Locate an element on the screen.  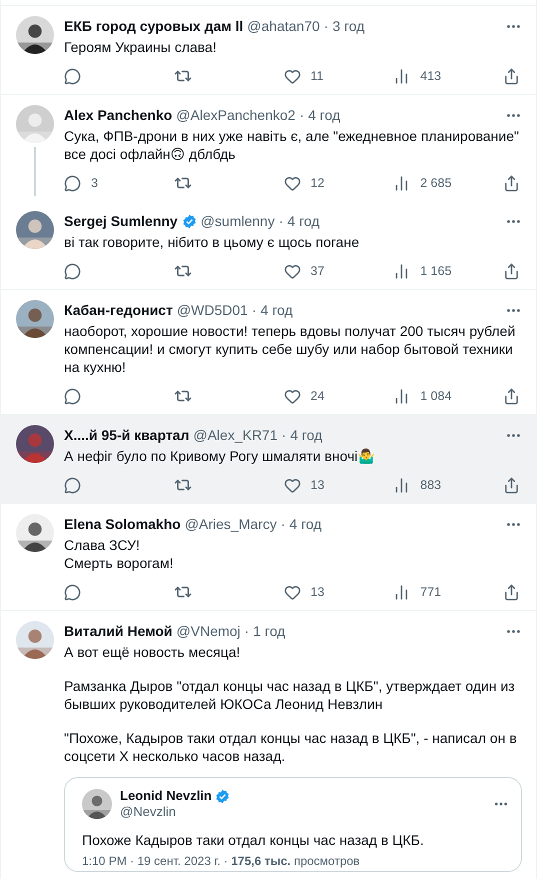
author-name: Виталий Немой is located at coordinates (118, 631).